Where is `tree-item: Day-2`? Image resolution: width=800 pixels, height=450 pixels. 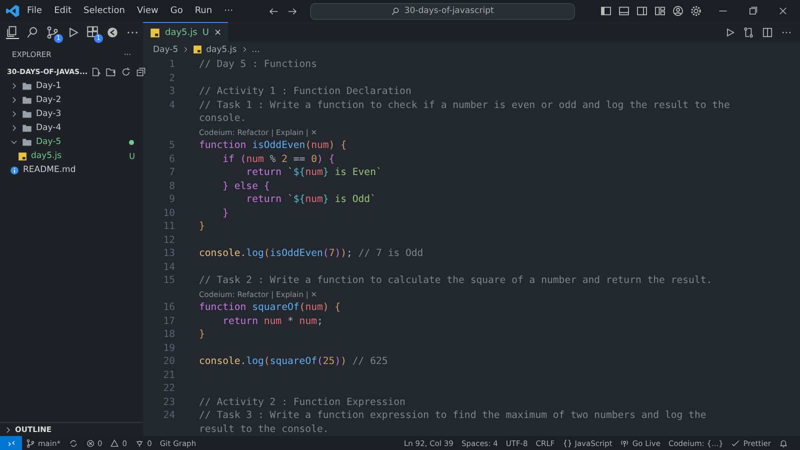 tree-item: Day-2 is located at coordinates (71, 100).